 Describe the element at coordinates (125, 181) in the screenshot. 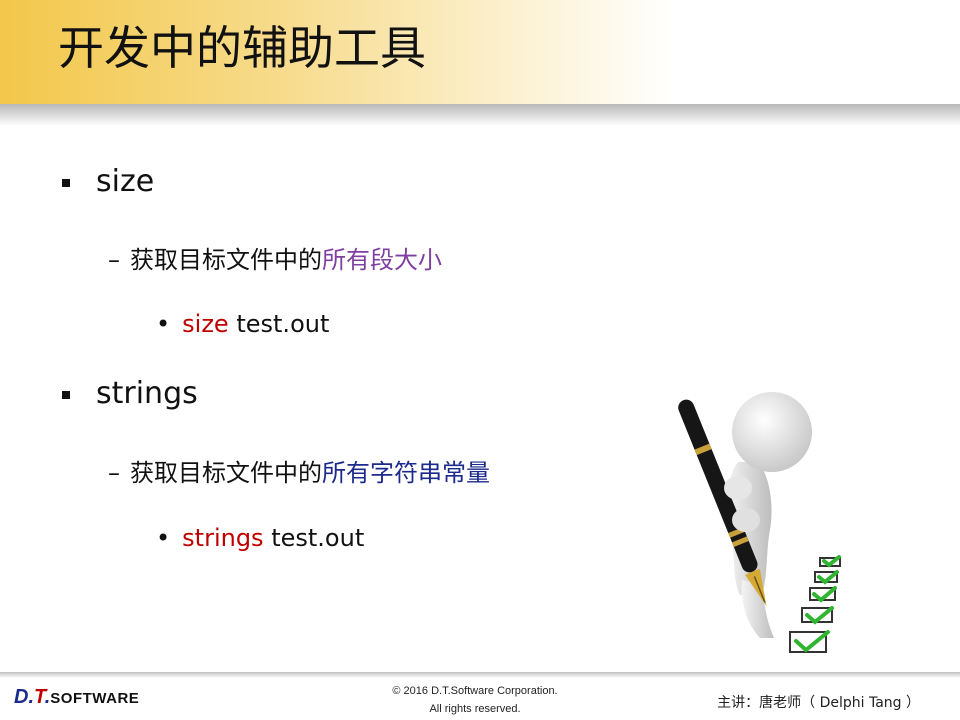

I see `bullet-label: size` at that location.